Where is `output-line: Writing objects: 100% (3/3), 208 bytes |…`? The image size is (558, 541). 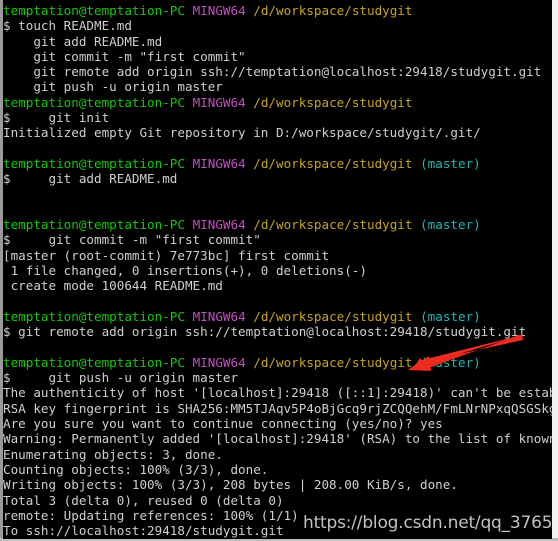 output-line: Writing objects: 100% (3/3), 208 bytes |… is located at coordinates (230, 485).